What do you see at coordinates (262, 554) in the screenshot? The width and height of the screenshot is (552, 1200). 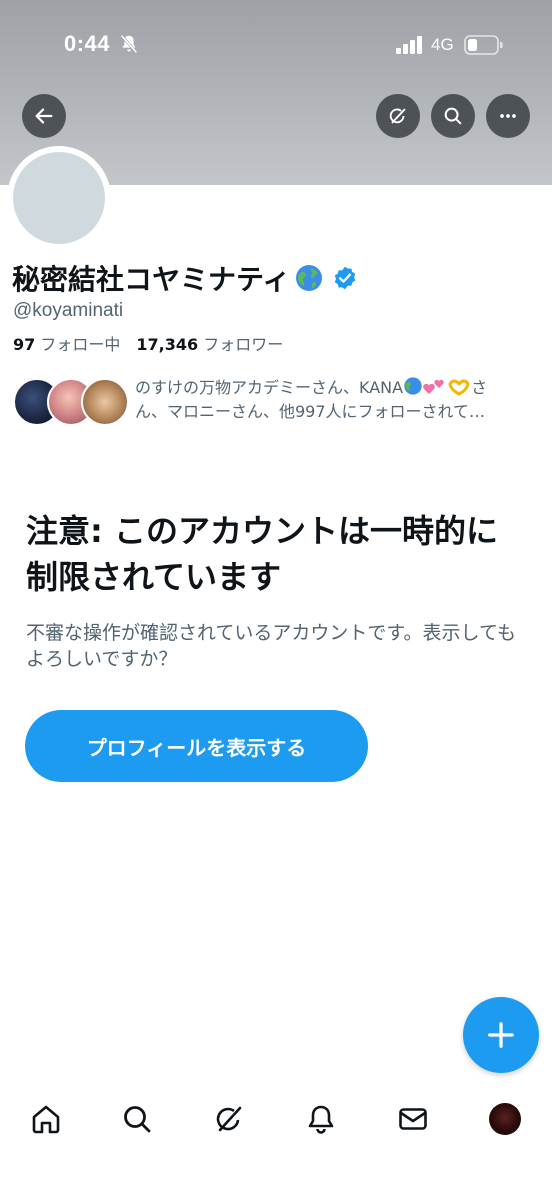 I see `restriction-warning-title: 注意: このアカウントは一時的に制限されています` at bounding box center [262, 554].